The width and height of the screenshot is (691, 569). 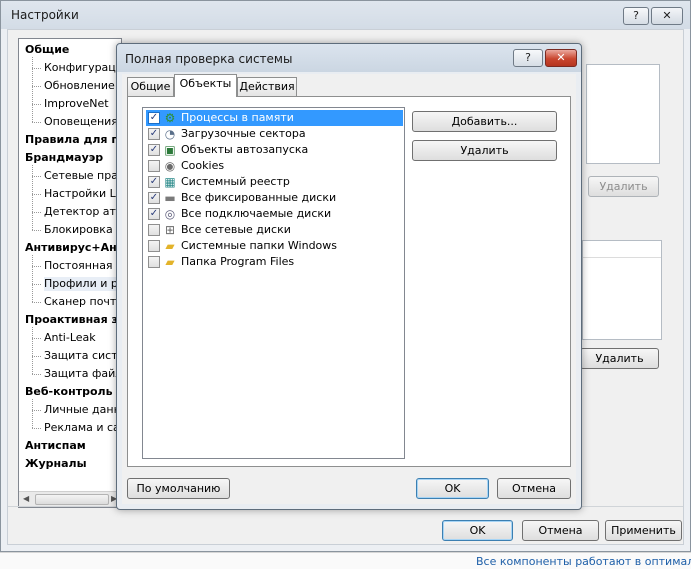 What do you see at coordinates (245, 149) in the screenshot?
I see `scan-object-label: Объекты автозапуска` at bounding box center [245, 149].